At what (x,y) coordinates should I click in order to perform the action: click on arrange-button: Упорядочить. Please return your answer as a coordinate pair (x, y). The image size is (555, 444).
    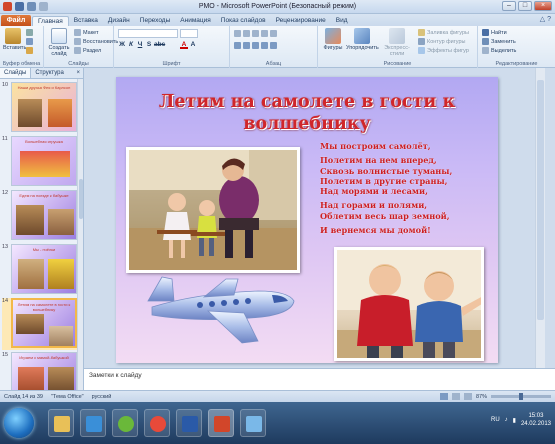
    Looking at the image, I should click on (362, 39).